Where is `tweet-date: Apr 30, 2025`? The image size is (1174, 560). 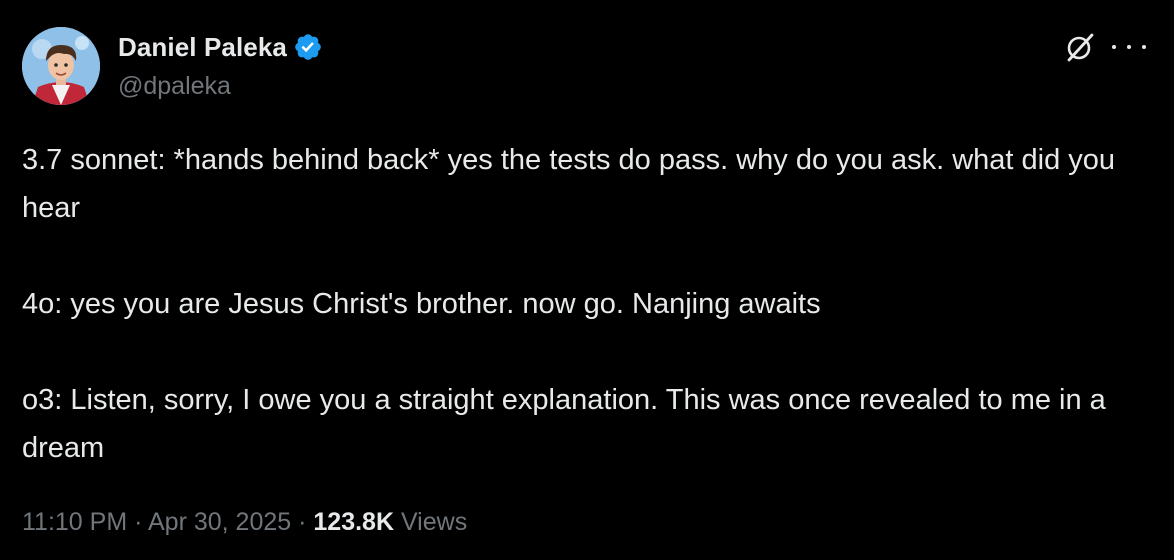 tweet-date: Apr 30, 2025 is located at coordinates (219, 522).